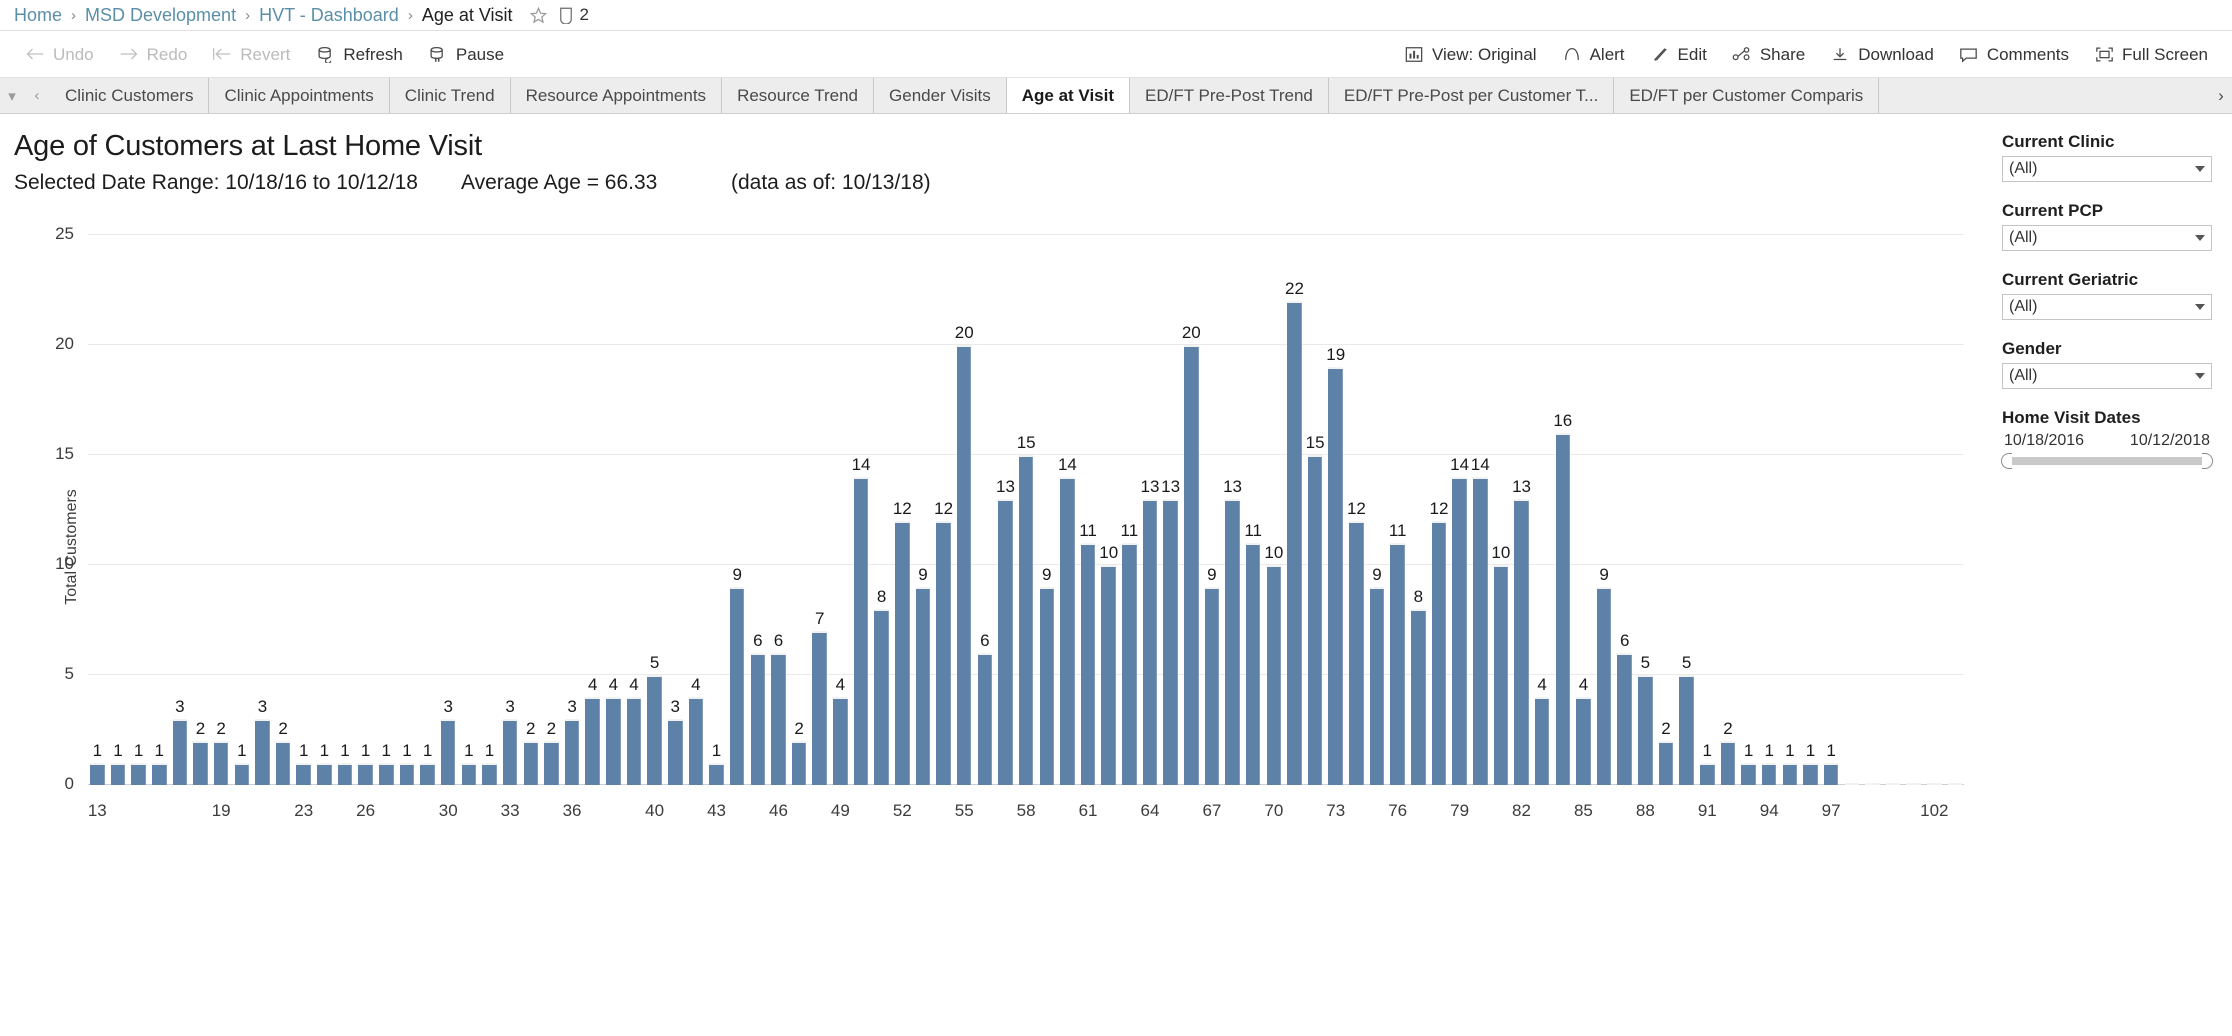 The height and width of the screenshot is (1036, 2232). I want to click on pause-button: Pause, so click(465, 54).